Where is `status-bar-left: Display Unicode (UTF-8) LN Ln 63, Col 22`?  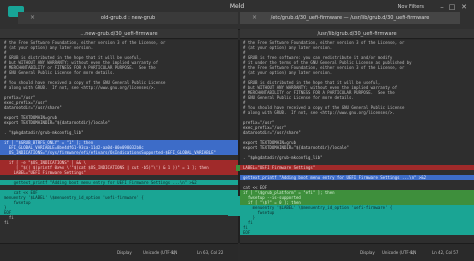
status-bar-left: Display Unicode (UTF-8) LN Ln 63, Col 22 is located at coordinates (119, 252).